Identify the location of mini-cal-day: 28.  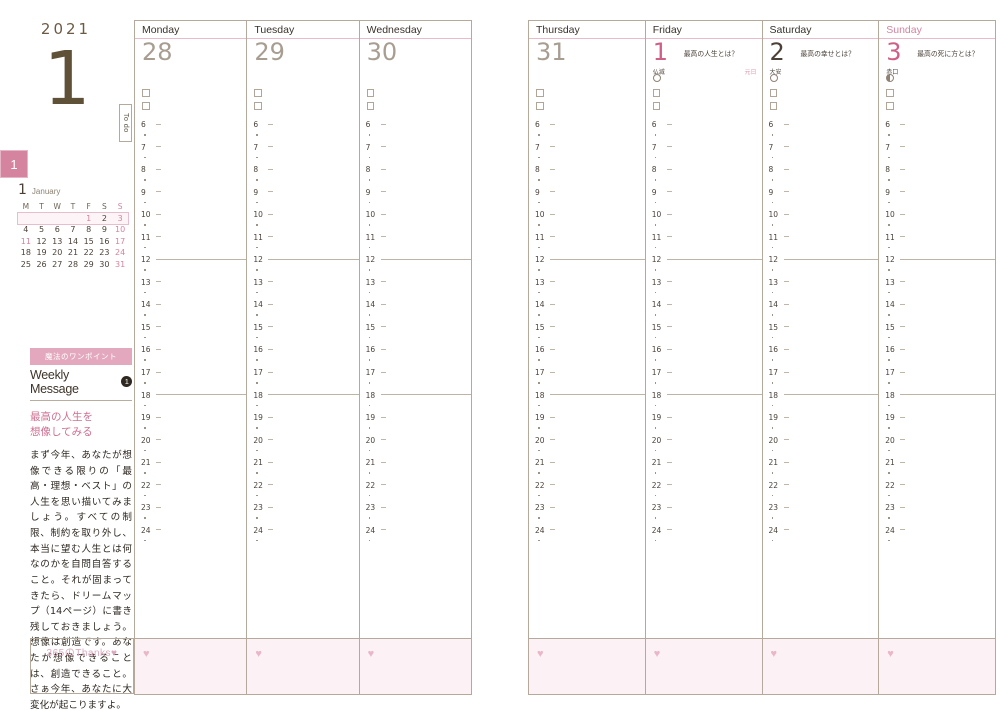
(73, 265).